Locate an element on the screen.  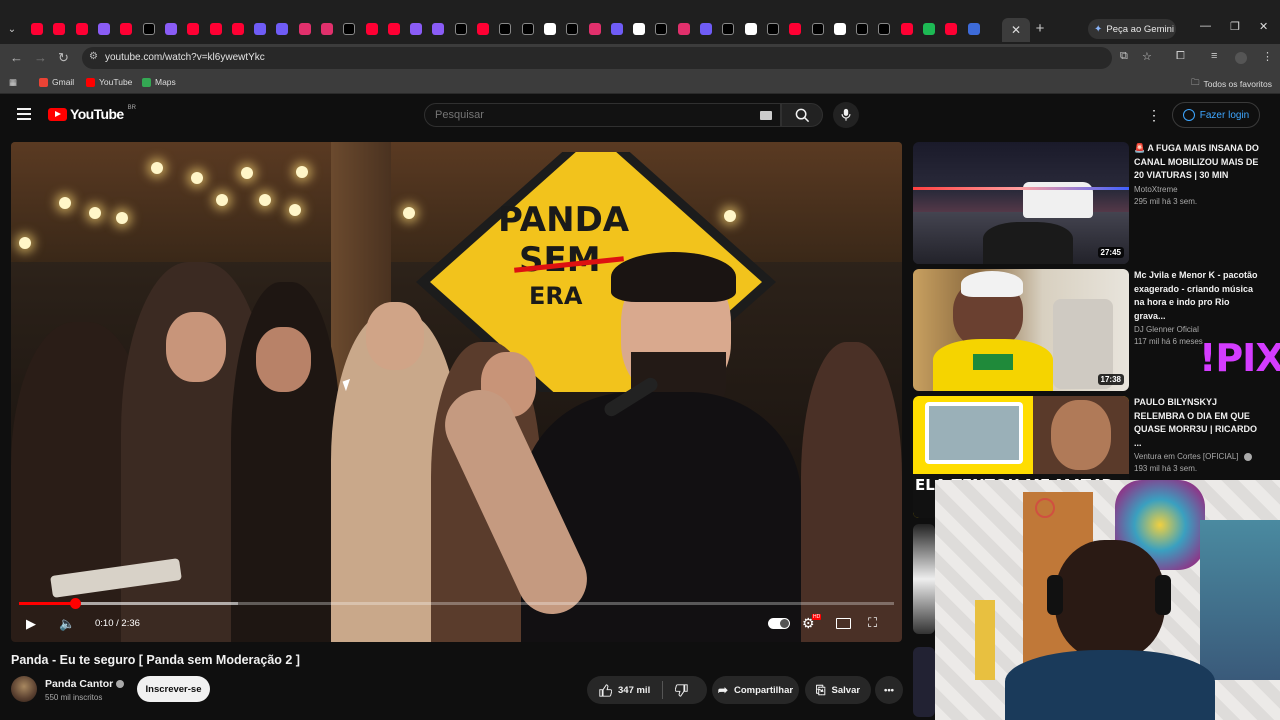
channel-name-wrap: Ventura em Cortes [OFICIAL] is located at coordinates (1197, 456).